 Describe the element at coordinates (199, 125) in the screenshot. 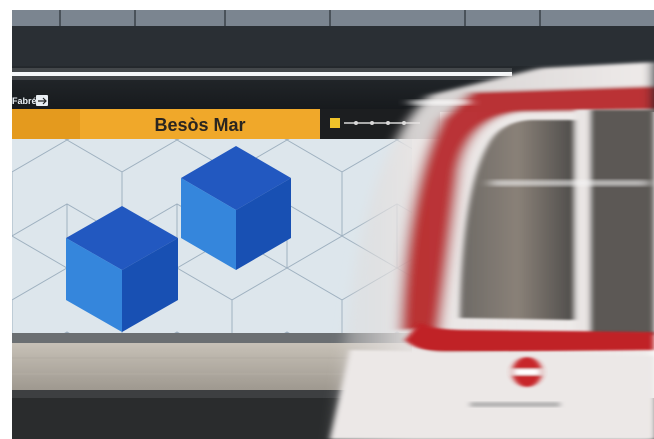

I see `station-name: Besòs Mar` at that location.